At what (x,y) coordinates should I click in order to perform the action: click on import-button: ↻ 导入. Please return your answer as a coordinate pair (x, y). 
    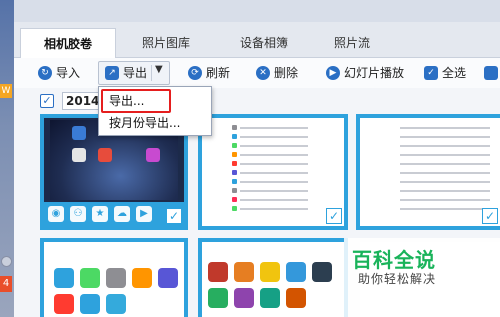
    Looking at the image, I should click on (59, 73).